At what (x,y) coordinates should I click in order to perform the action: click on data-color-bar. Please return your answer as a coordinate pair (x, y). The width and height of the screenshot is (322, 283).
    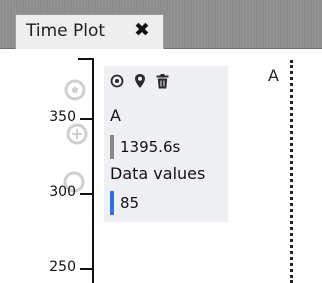
    Looking at the image, I should click on (112, 203).